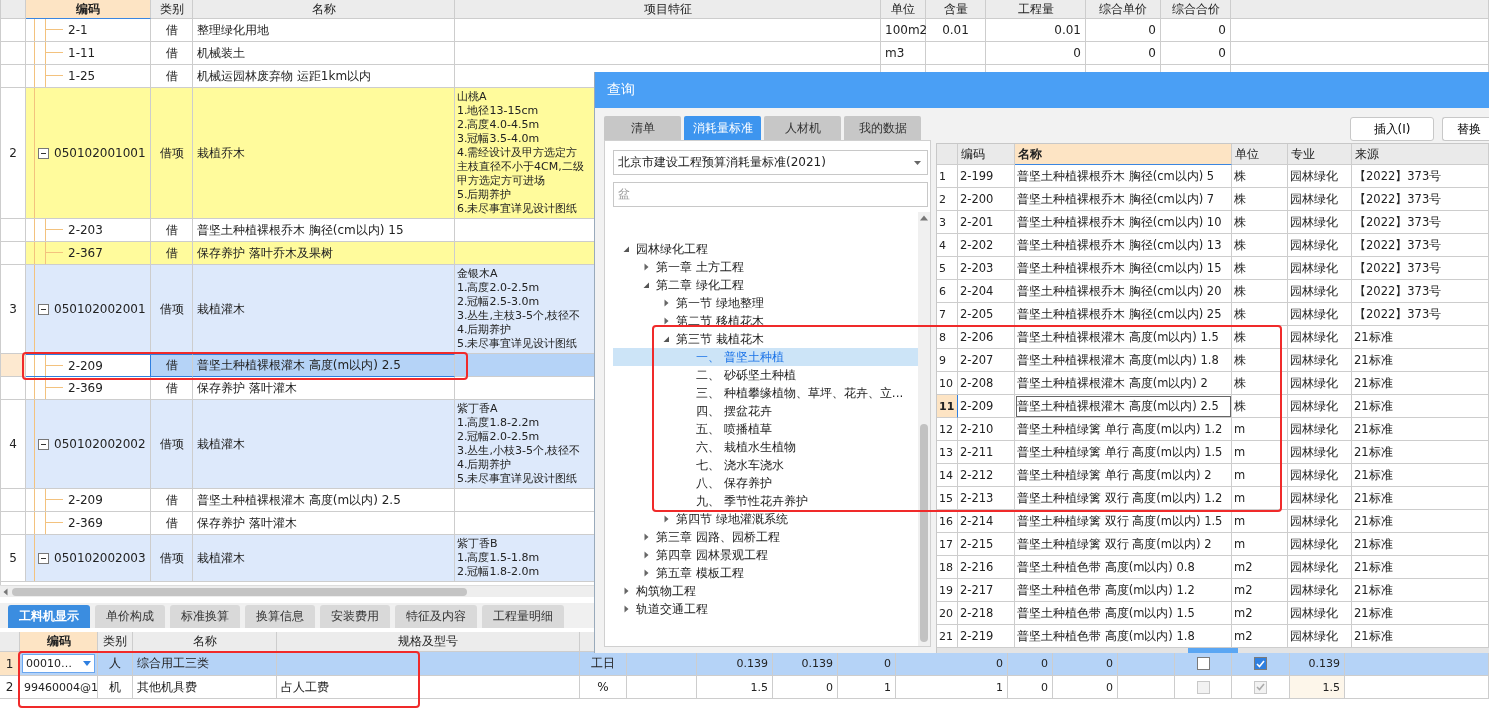 The height and width of the screenshot is (728, 1489). I want to click on table-cell: 050102002002, so click(88, 444).